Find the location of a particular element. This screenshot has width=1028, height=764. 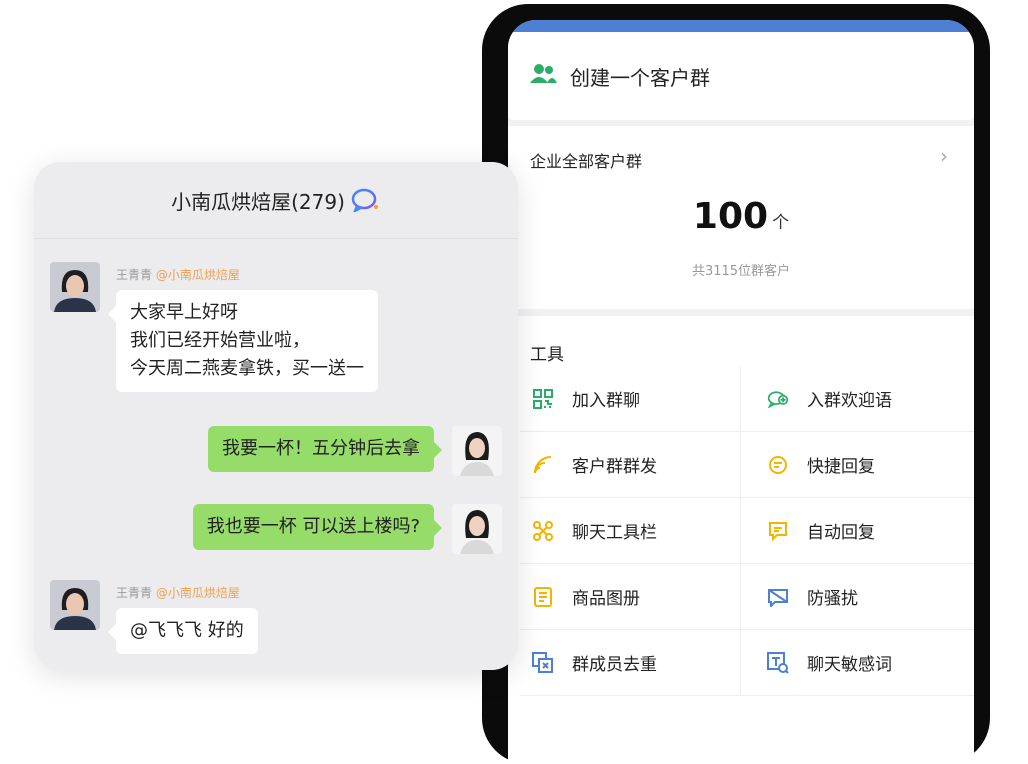

toolbar-icon is located at coordinates (543, 531).